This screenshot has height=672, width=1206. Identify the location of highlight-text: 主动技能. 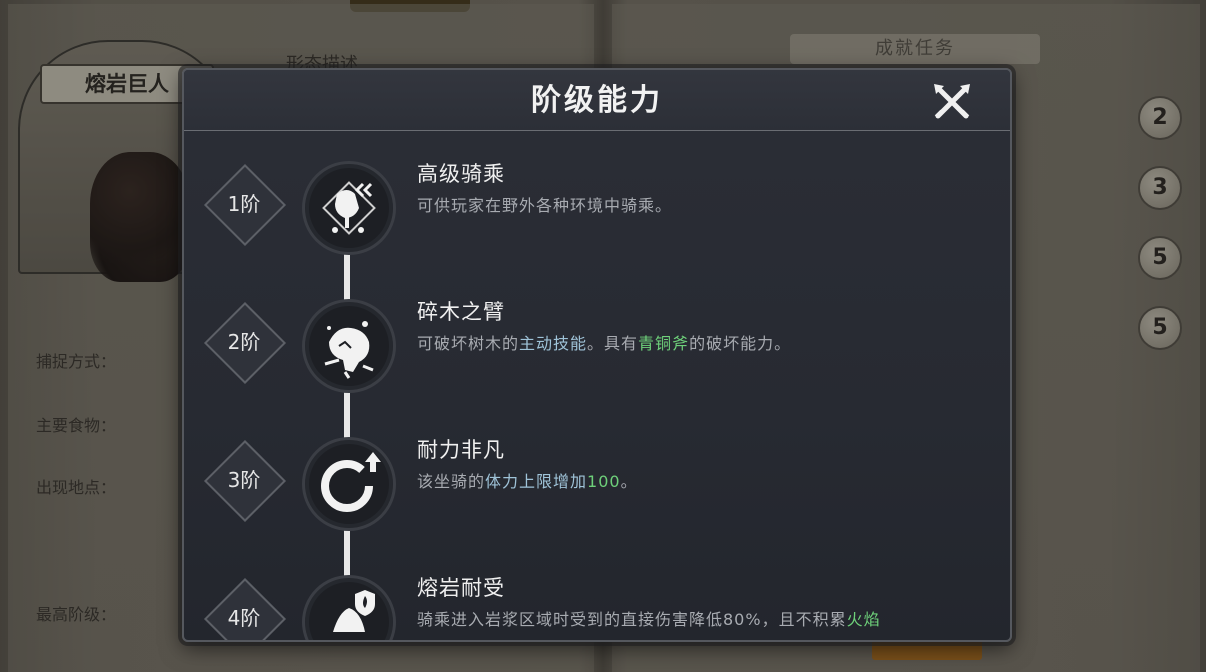
(553, 343).